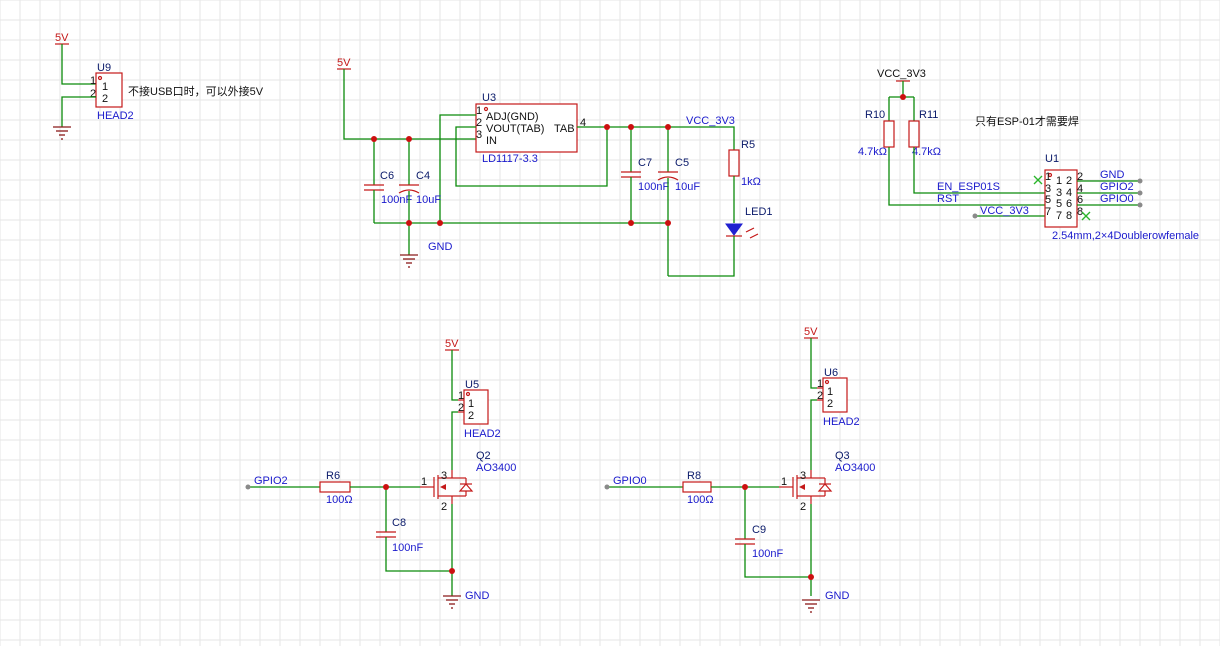  What do you see at coordinates (975, 216) in the screenshot?
I see `vcc-net-port` at bounding box center [975, 216].